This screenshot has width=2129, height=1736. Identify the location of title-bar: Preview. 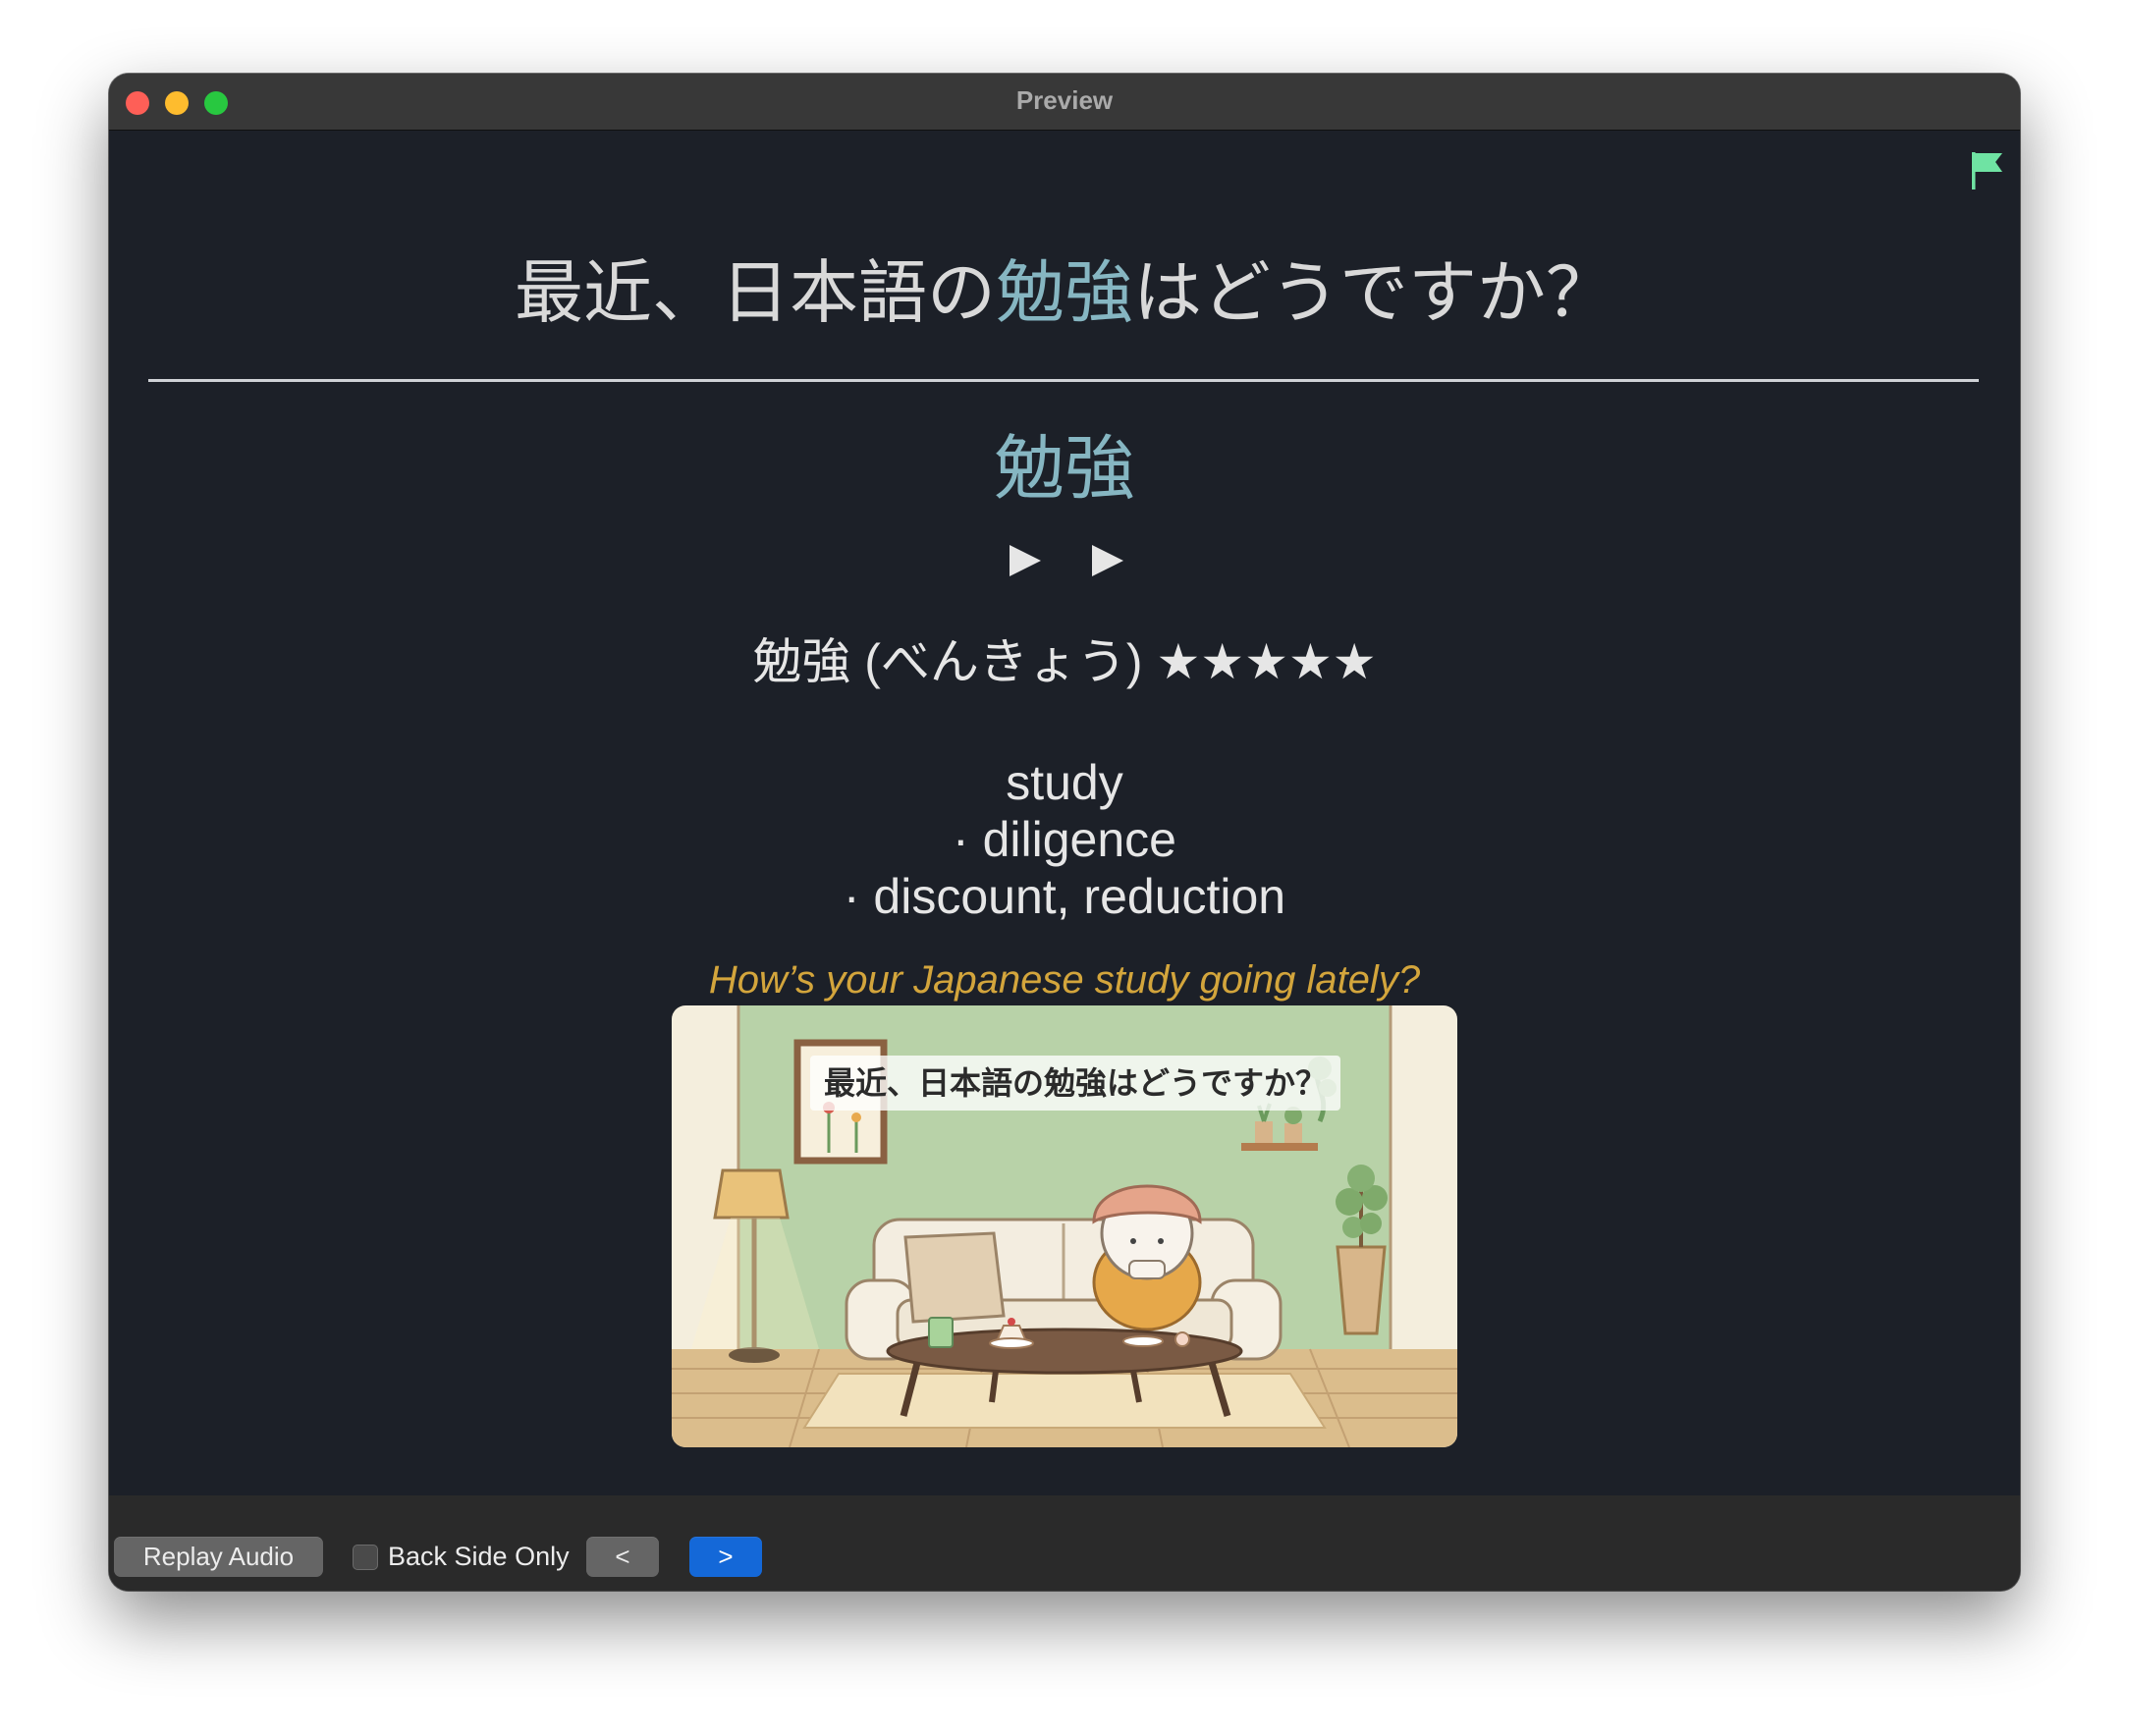
(1064, 102).